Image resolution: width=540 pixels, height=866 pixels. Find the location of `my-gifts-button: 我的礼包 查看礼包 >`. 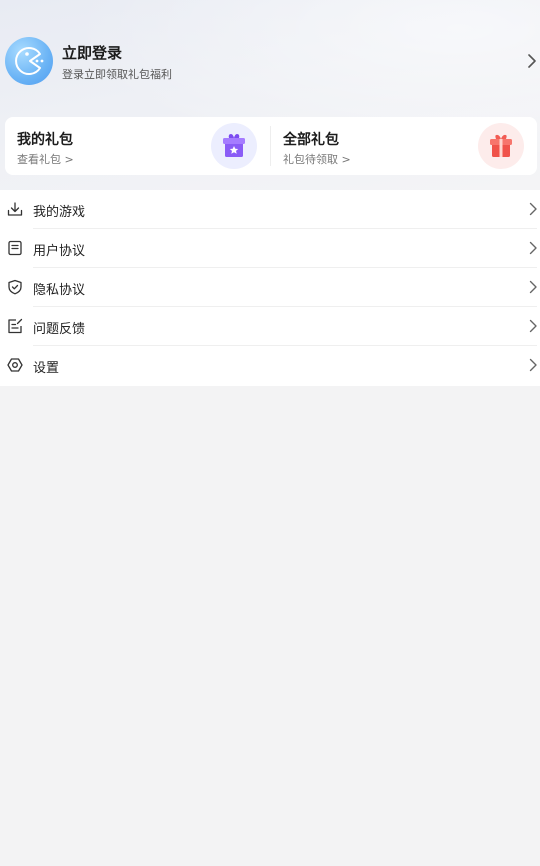

my-gifts-button: 我的礼包 查看礼包 > is located at coordinates (138, 146).